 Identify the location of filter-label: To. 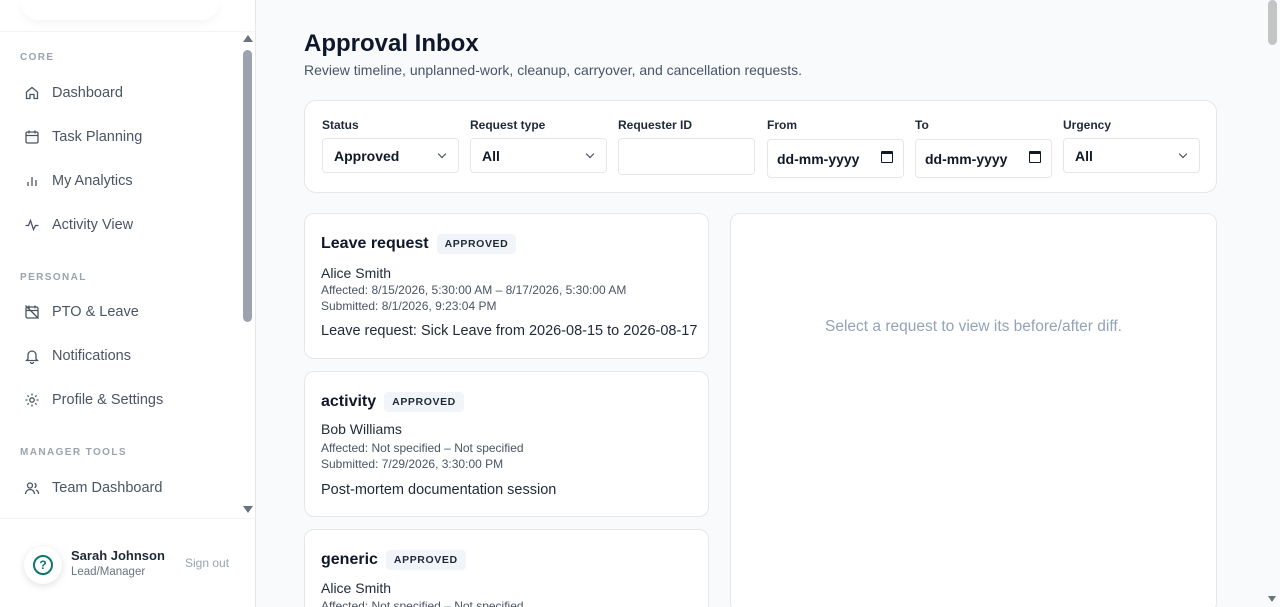
(922, 125).